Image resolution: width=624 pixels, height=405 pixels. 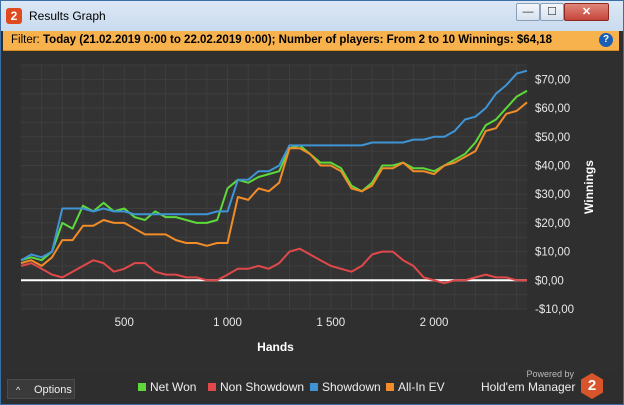 What do you see at coordinates (18, 390) in the screenshot?
I see `chevron-up-icon: ^` at bounding box center [18, 390].